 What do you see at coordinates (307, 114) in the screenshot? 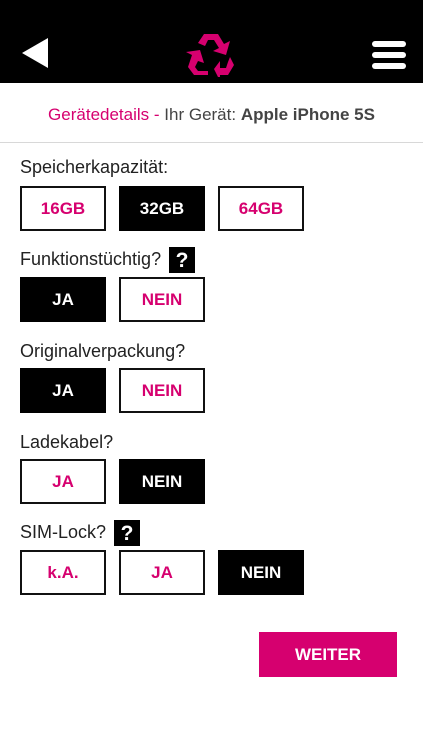
I see `device-name: Apple iPhone 5S` at bounding box center [307, 114].